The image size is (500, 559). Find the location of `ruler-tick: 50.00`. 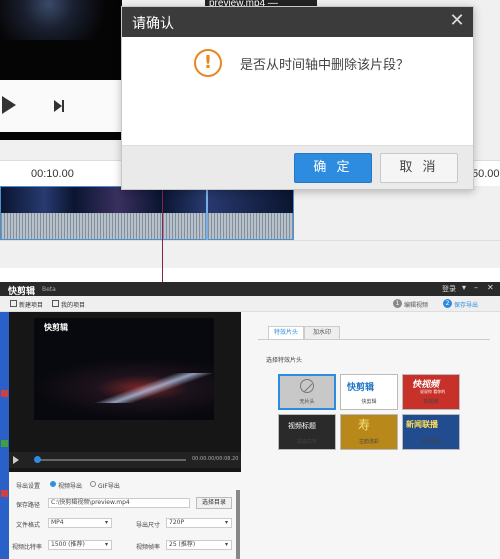

ruler-tick: 50.00 is located at coordinates (486, 174).